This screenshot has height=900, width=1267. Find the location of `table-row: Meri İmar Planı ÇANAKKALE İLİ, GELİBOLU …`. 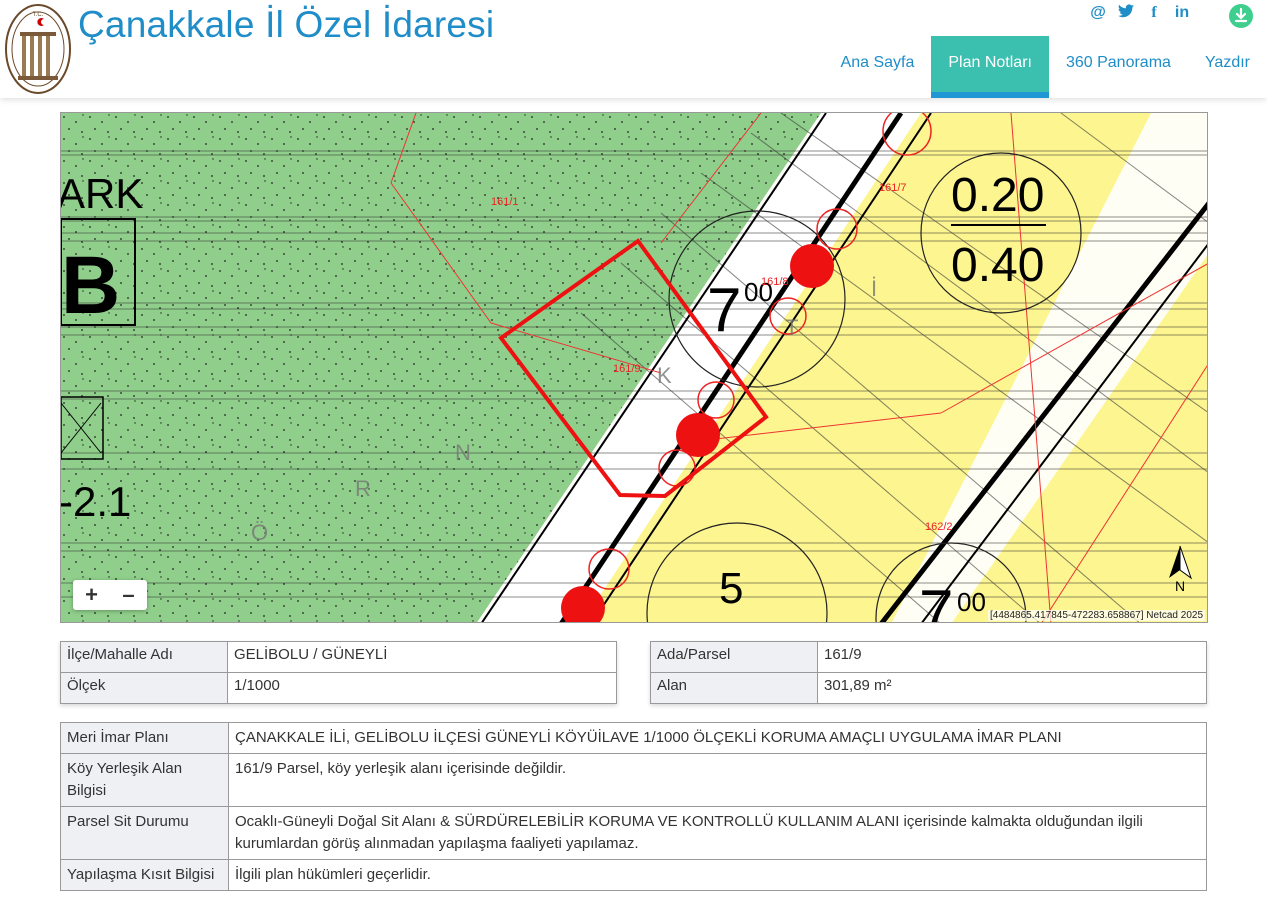

table-row: Meri İmar Planı ÇANAKKALE İLİ, GELİBOLU … is located at coordinates (633, 738).